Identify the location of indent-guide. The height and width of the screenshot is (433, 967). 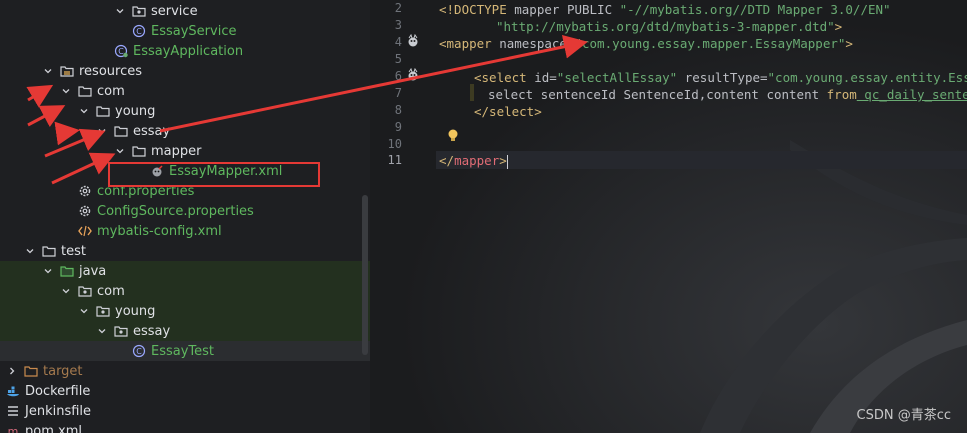
(472, 92).